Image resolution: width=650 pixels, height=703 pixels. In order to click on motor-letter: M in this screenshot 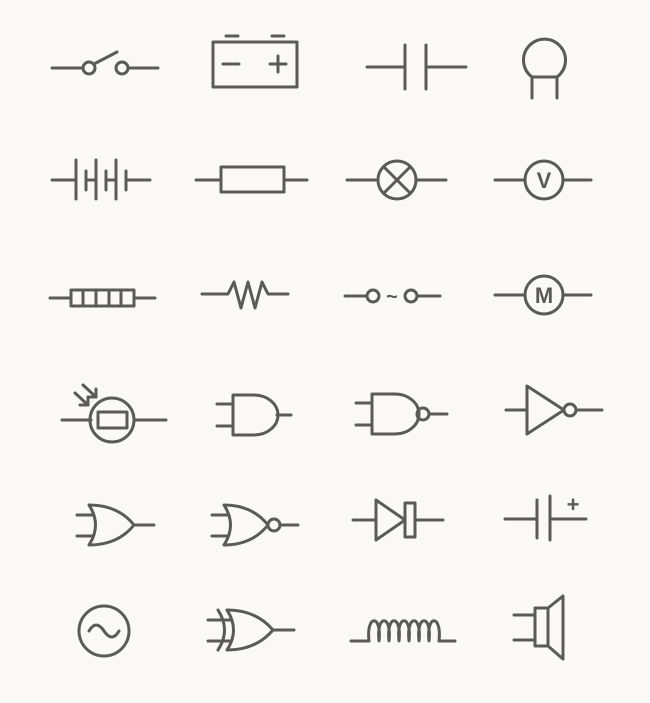, I will do `click(544, 295)`.